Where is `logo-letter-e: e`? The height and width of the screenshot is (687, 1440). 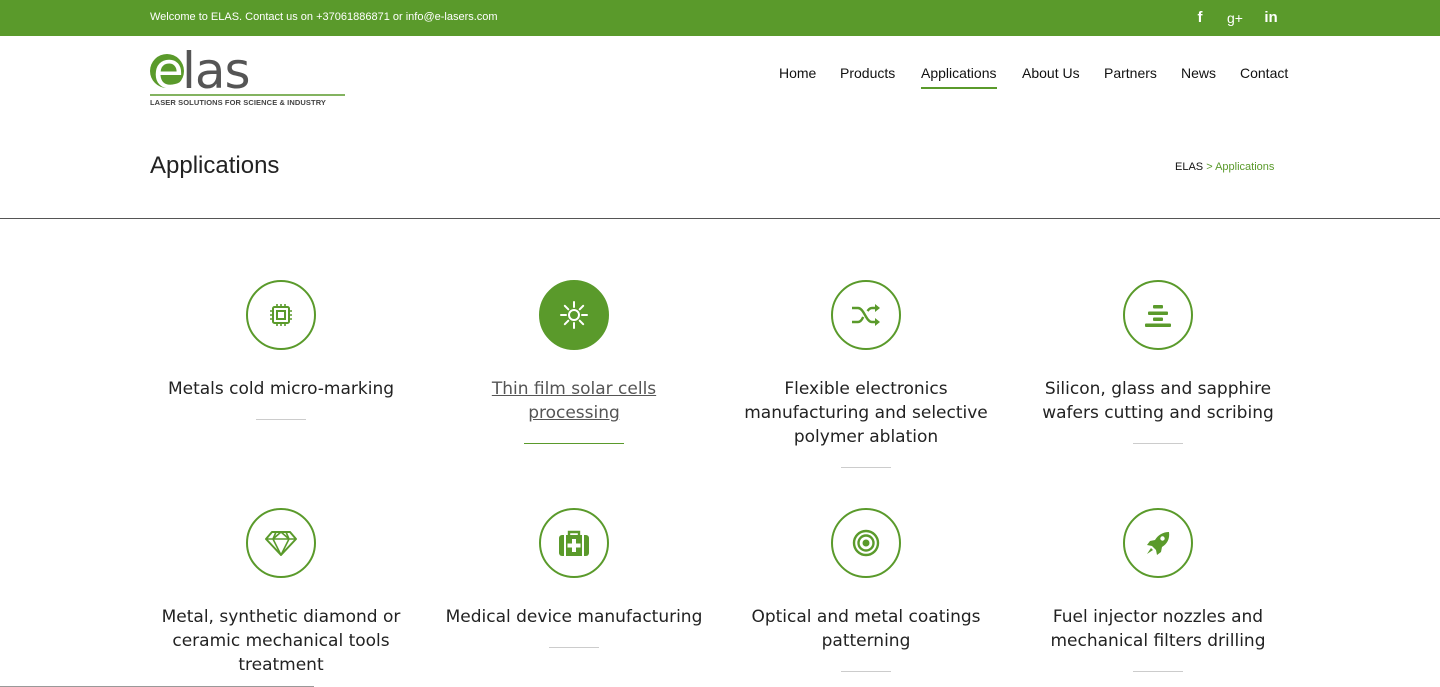 logo-letter-e: e is located at coordinates (168, 70).